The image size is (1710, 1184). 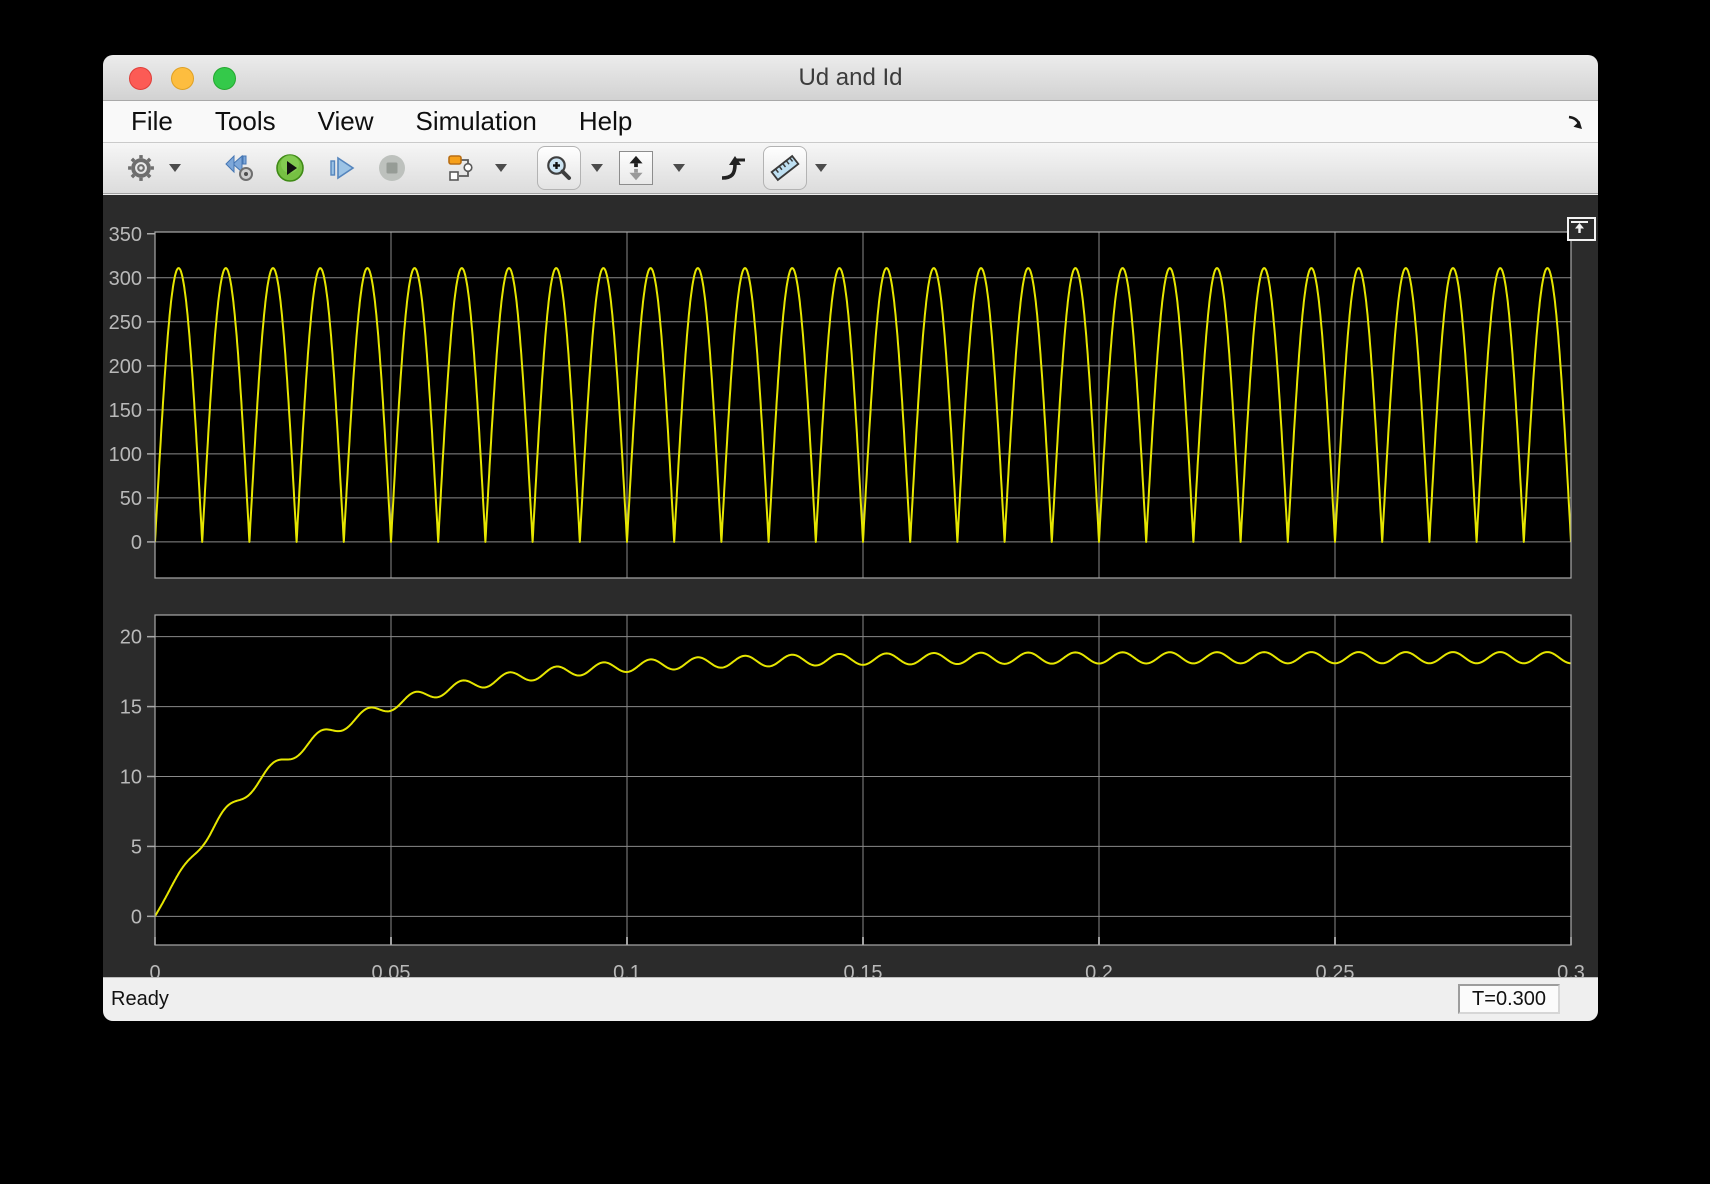 I want to click on menu-item-help: Help, so click(x=605, y=121).